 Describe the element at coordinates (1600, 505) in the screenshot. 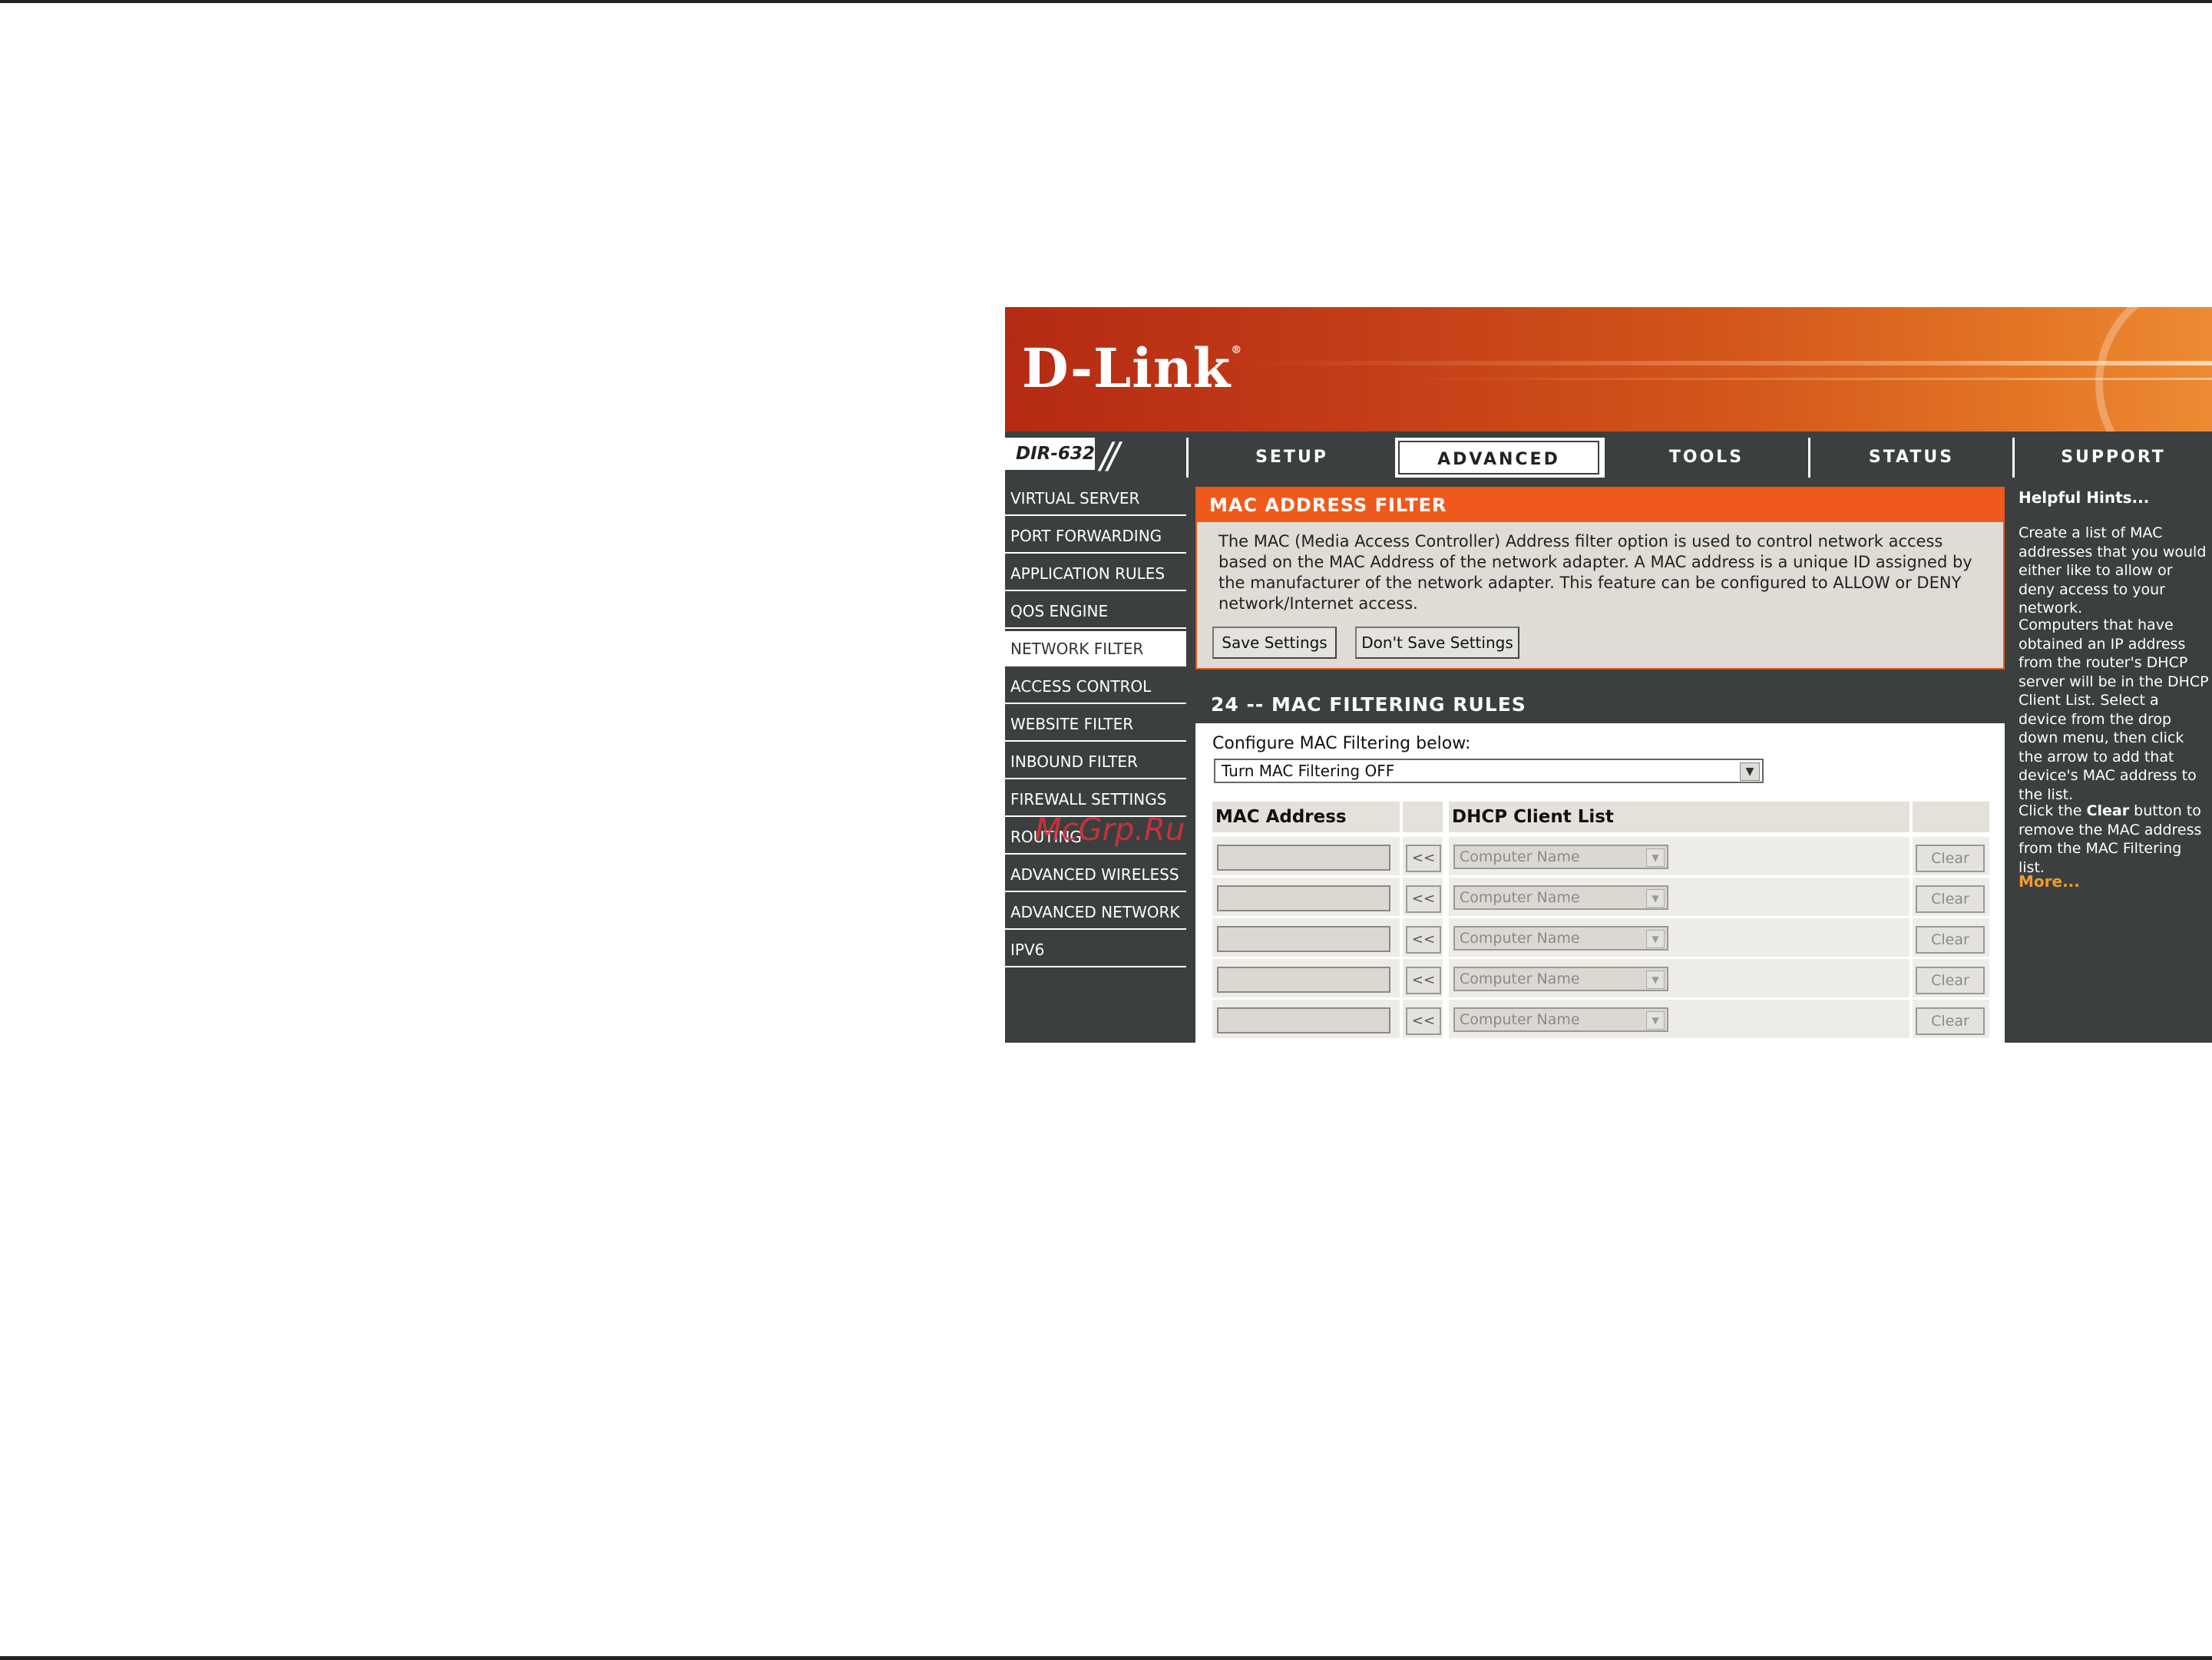

I see `mac-filter-title: MAC ADDRESS FILTER` at that location.